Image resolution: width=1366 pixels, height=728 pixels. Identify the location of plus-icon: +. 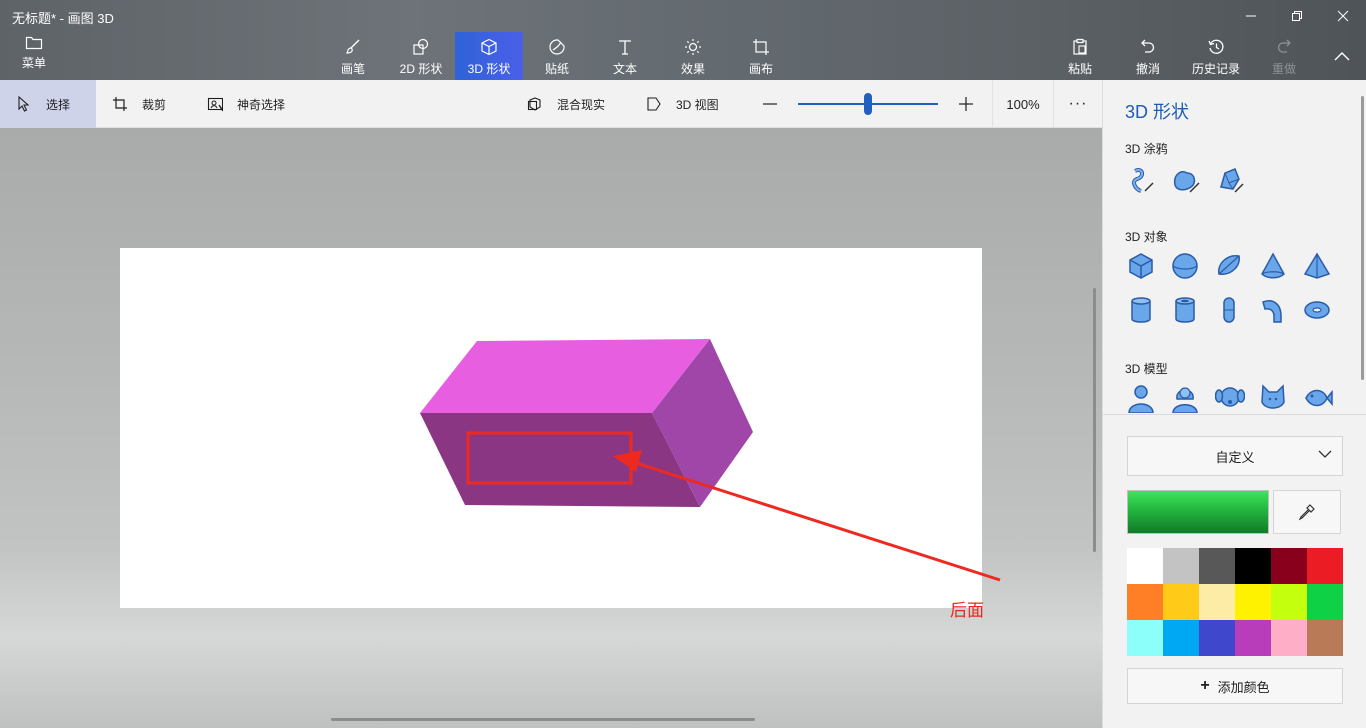
(1205, 685).